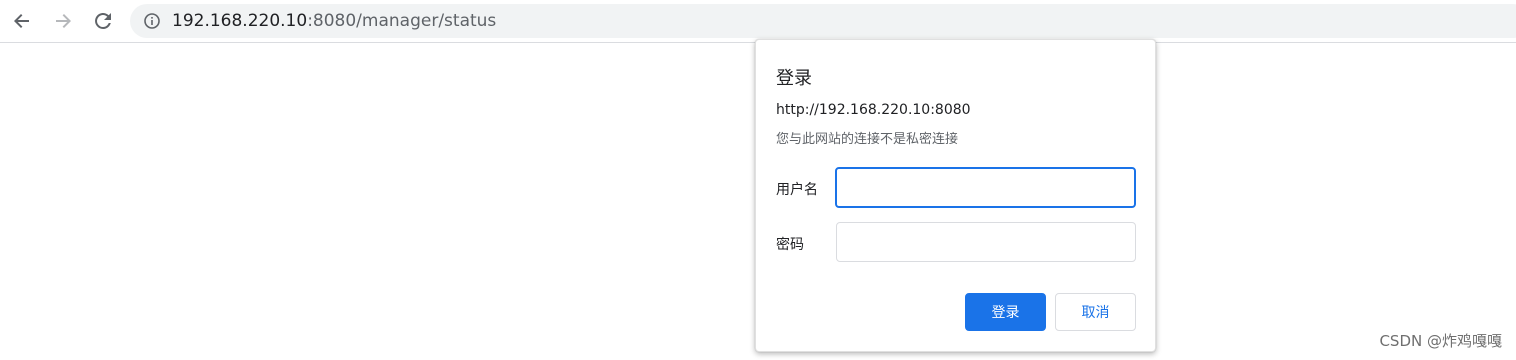 The image size is (1516, 360). What do you see at coordinates (240, 21) in the screenshot?
I see `url-host: 192.168.220.10` at bounding box center [240, 21].